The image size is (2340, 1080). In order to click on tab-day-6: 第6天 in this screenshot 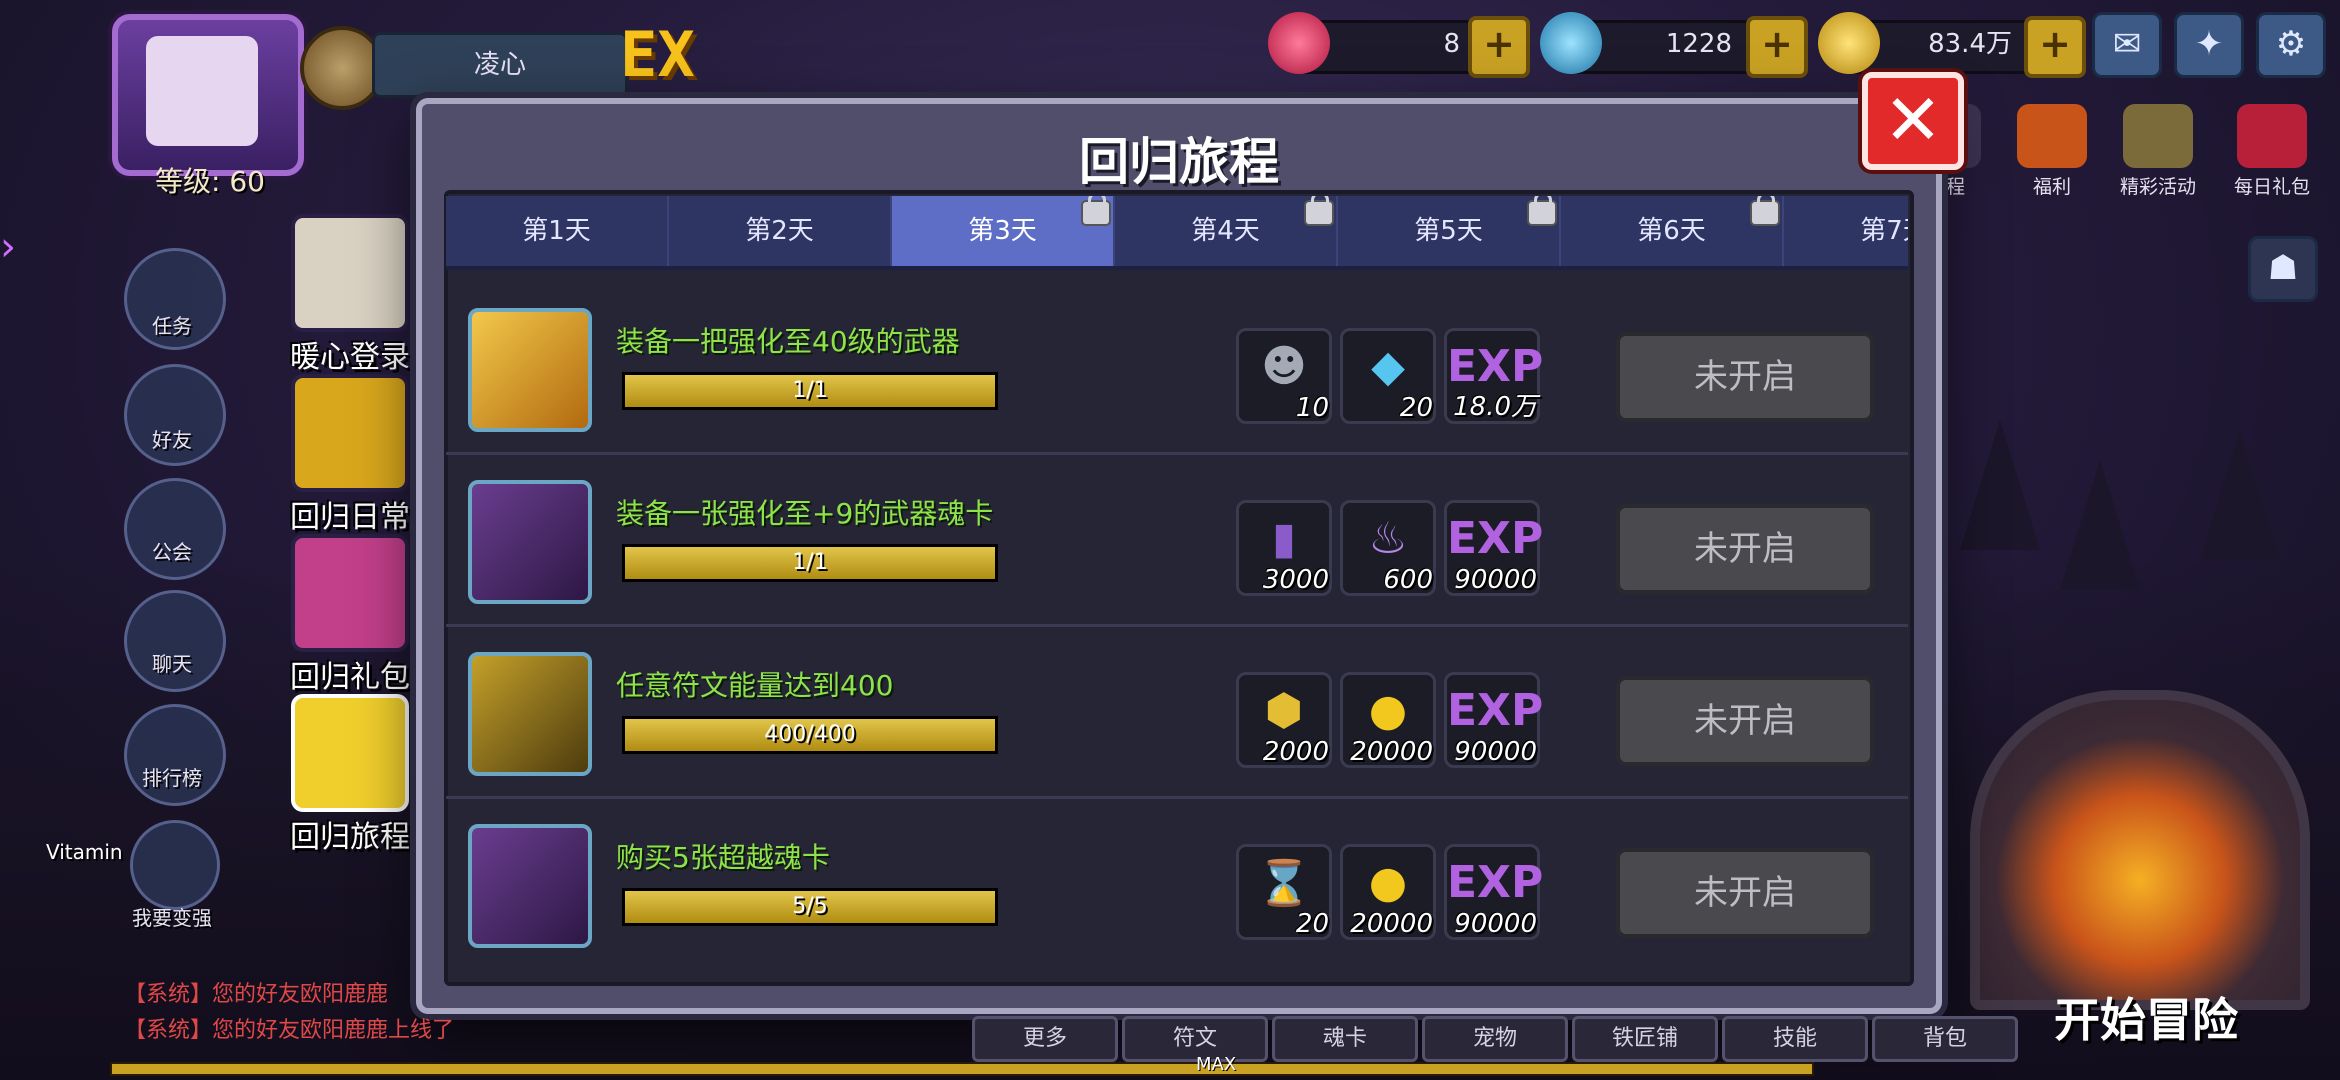, I will do `click(1672, 231)`.